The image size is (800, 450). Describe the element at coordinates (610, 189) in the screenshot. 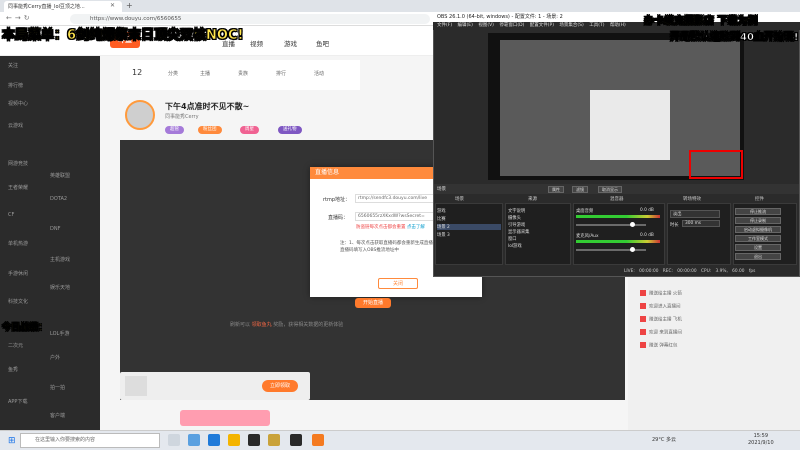

I see `hide-button: 取消显示` at that location.